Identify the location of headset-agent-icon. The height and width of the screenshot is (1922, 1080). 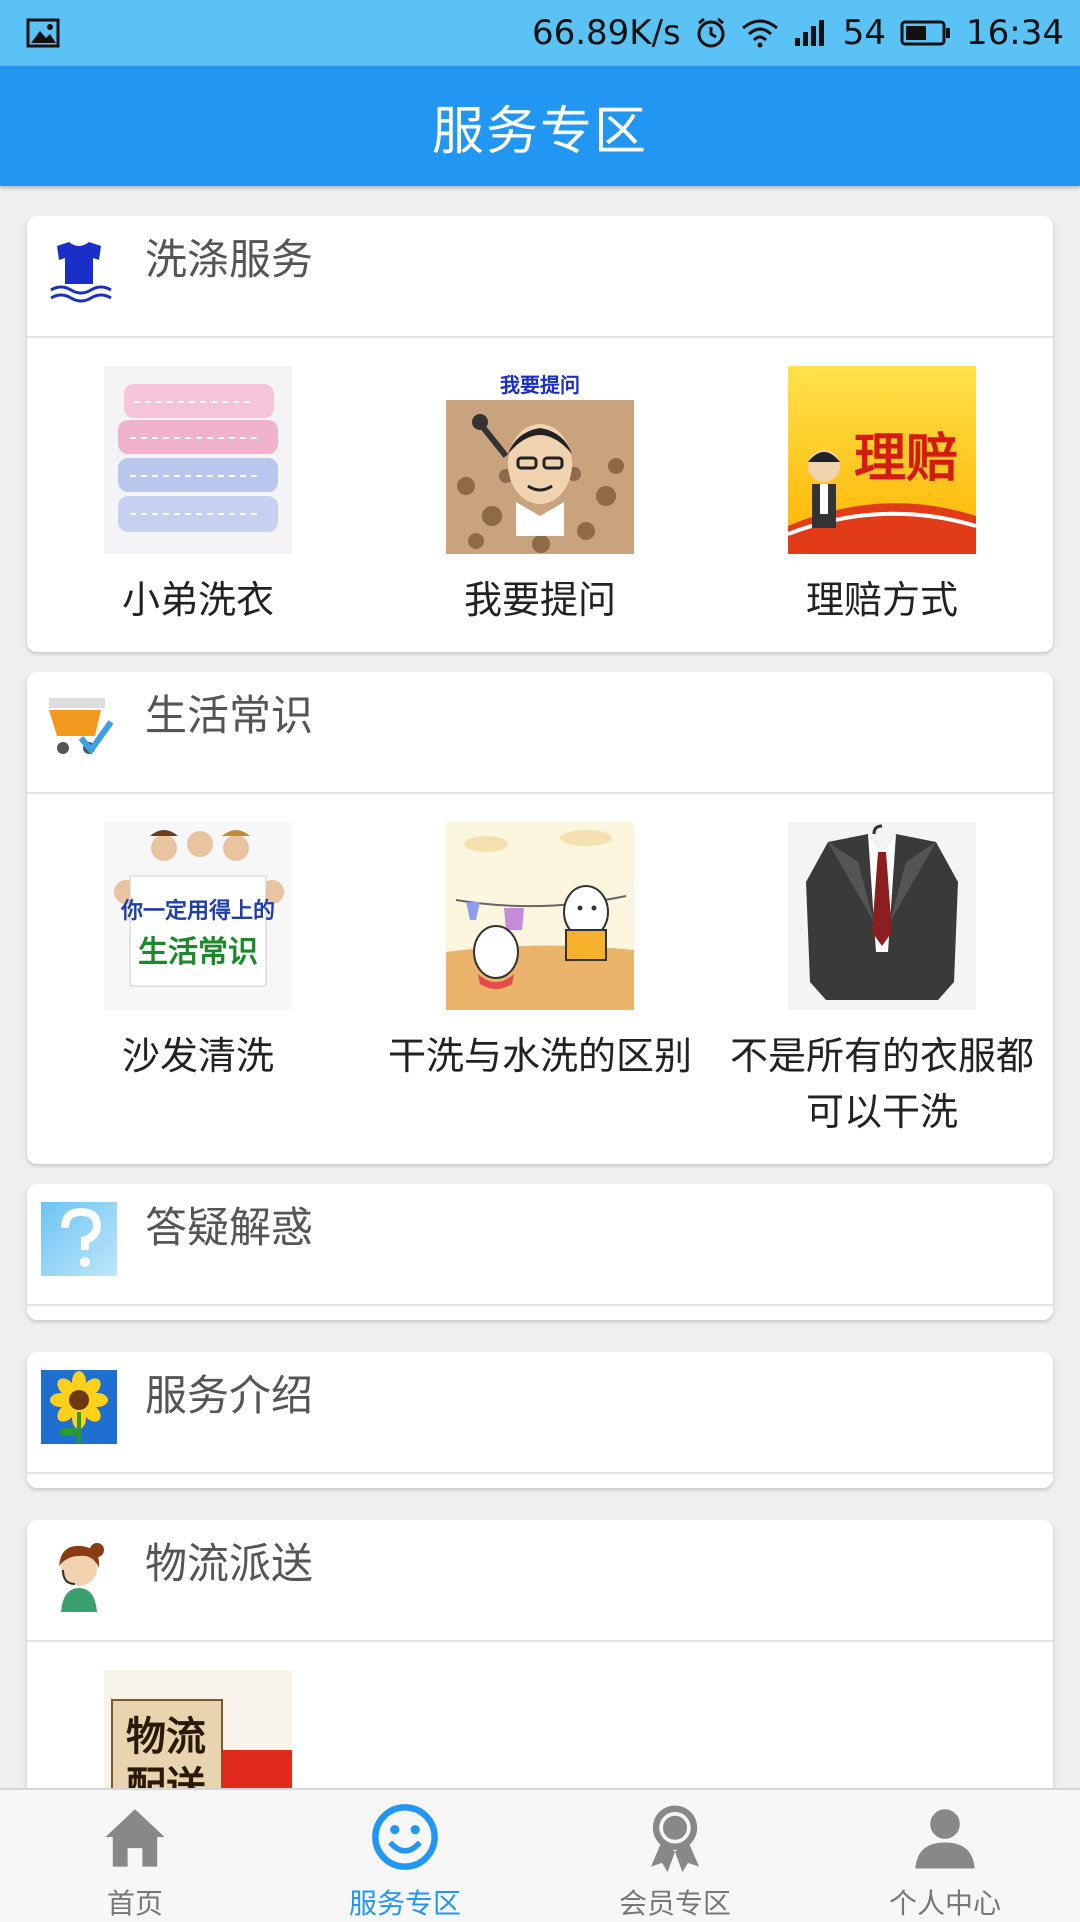
(79, 1574).